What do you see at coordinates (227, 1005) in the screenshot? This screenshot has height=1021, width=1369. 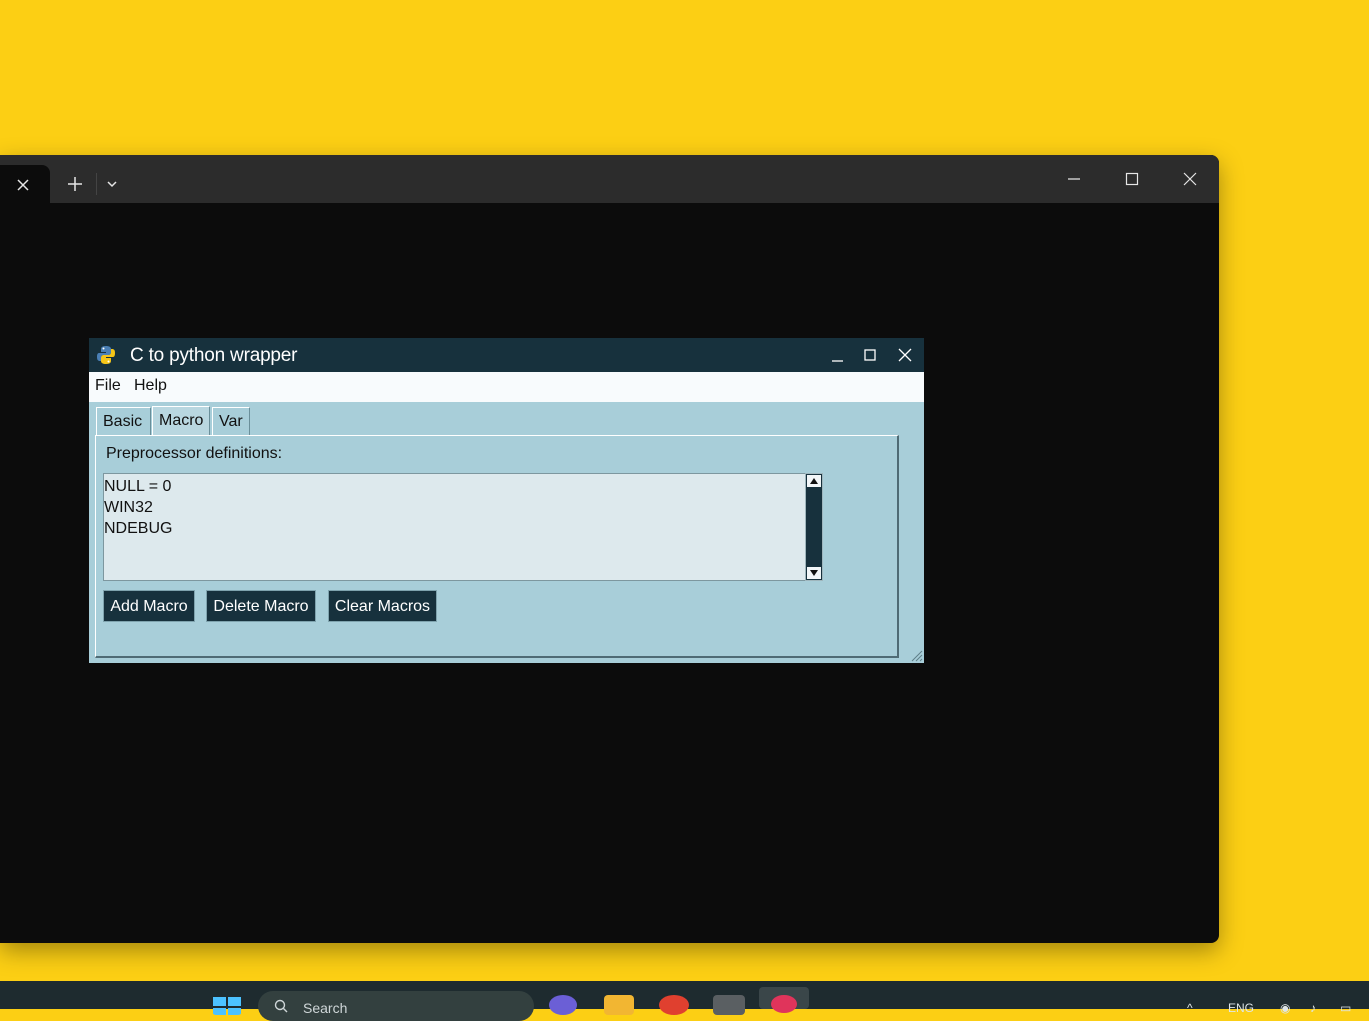 I see `windows-start-icon` at bounding box center [227, 1005].